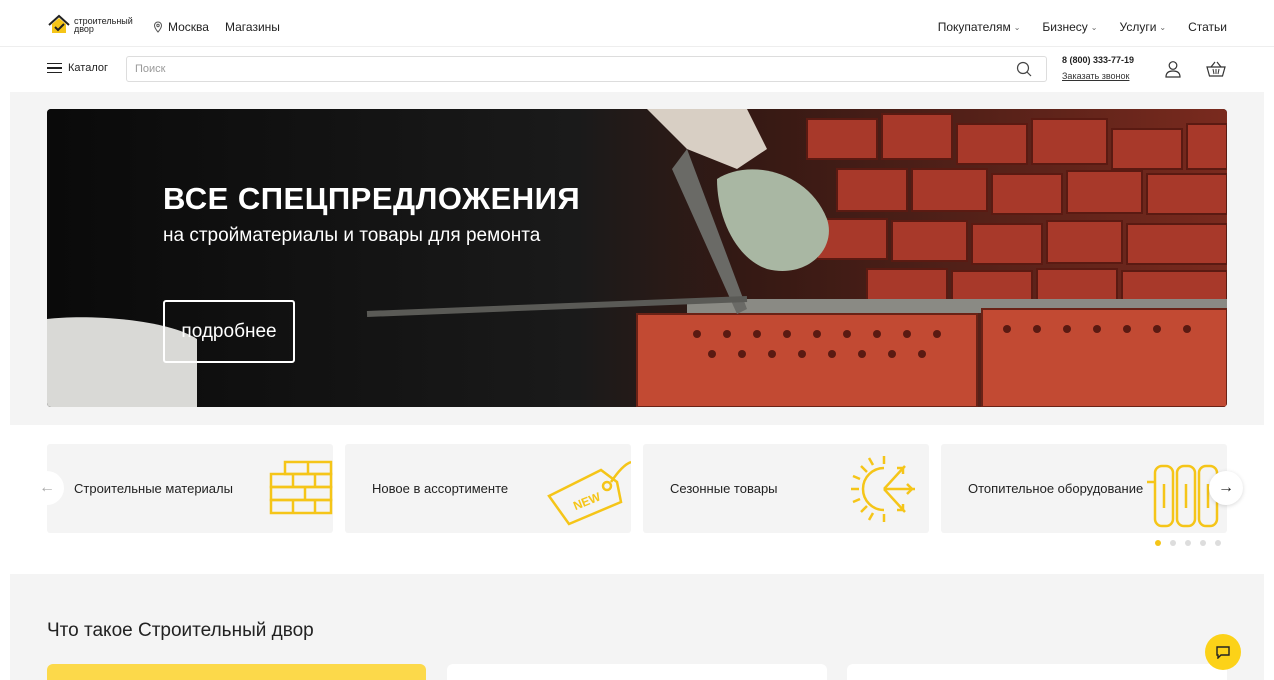  Describe the element at coordinates (54, 68) in the screenshot. I see `hamburger-icon` at that location.